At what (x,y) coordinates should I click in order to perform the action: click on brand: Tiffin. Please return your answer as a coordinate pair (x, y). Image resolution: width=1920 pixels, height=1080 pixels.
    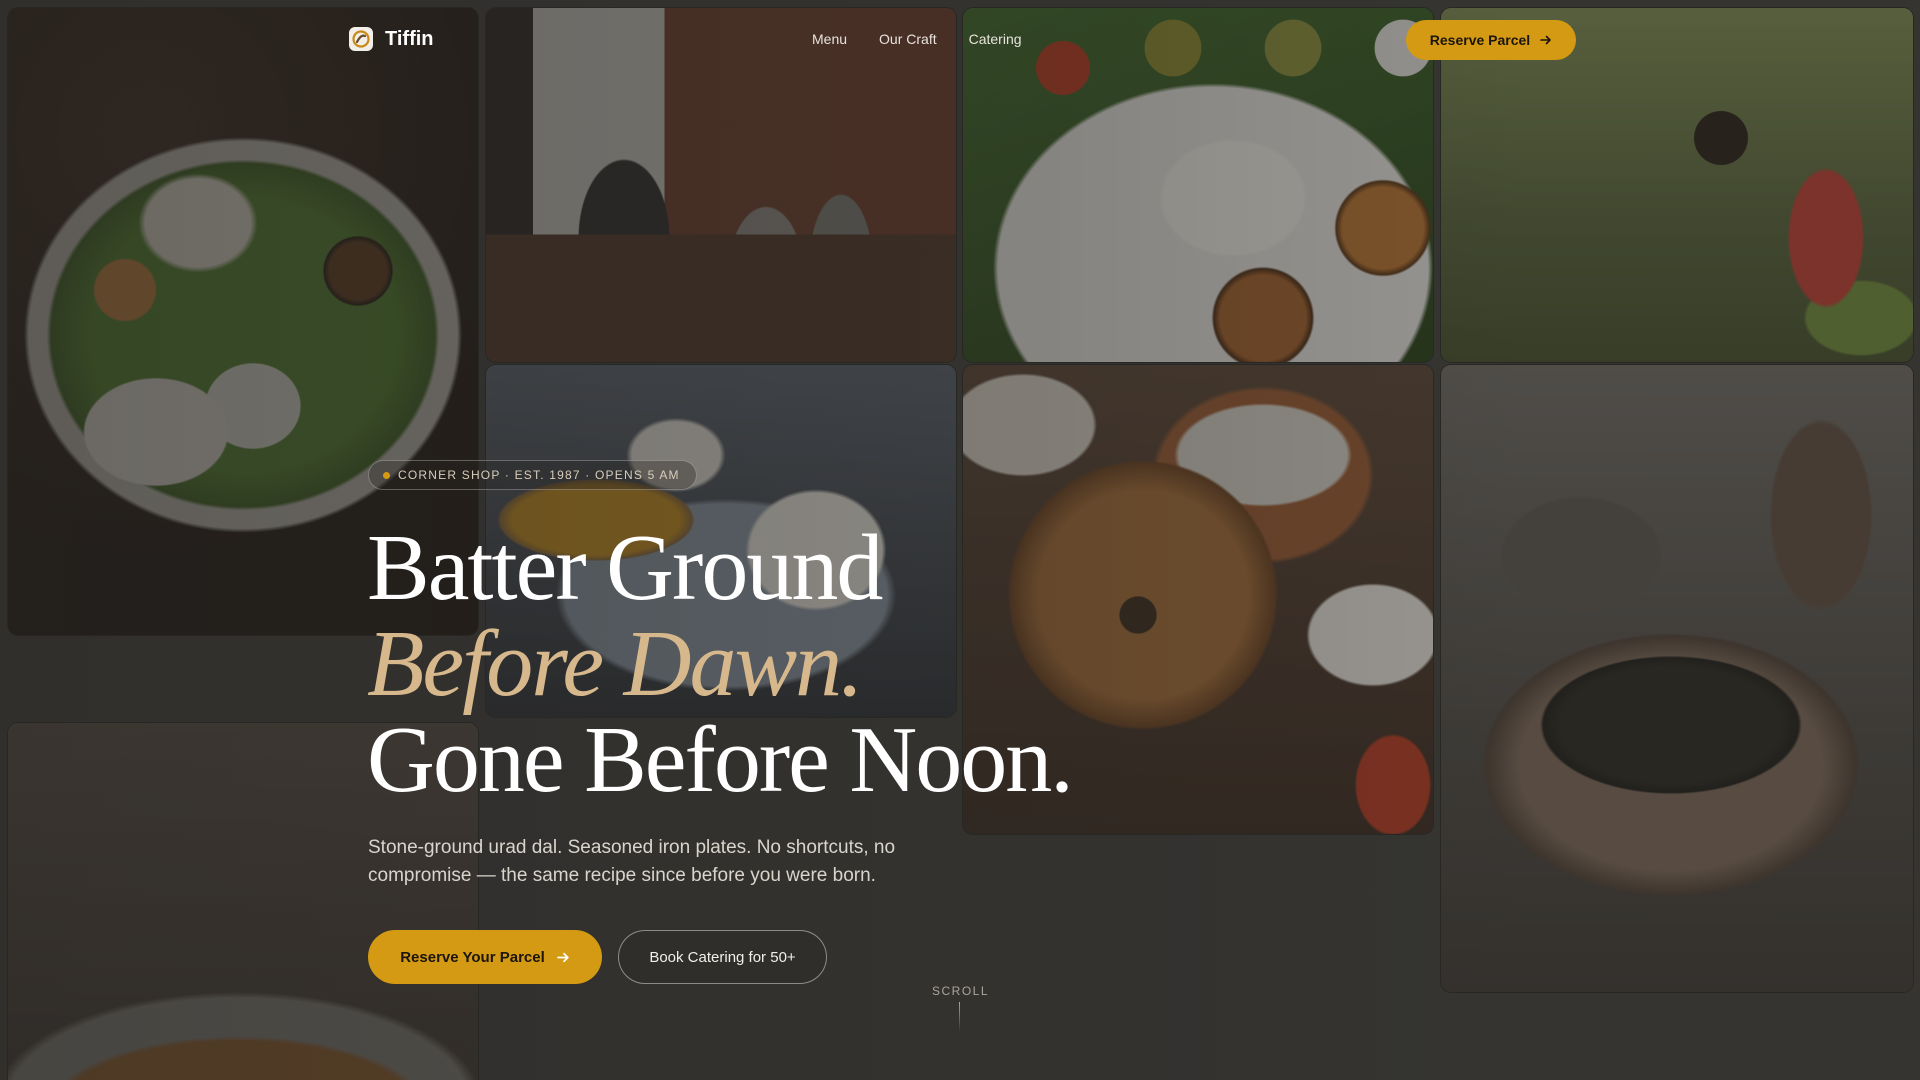
    Looking at the image, I should click on (391, 39).